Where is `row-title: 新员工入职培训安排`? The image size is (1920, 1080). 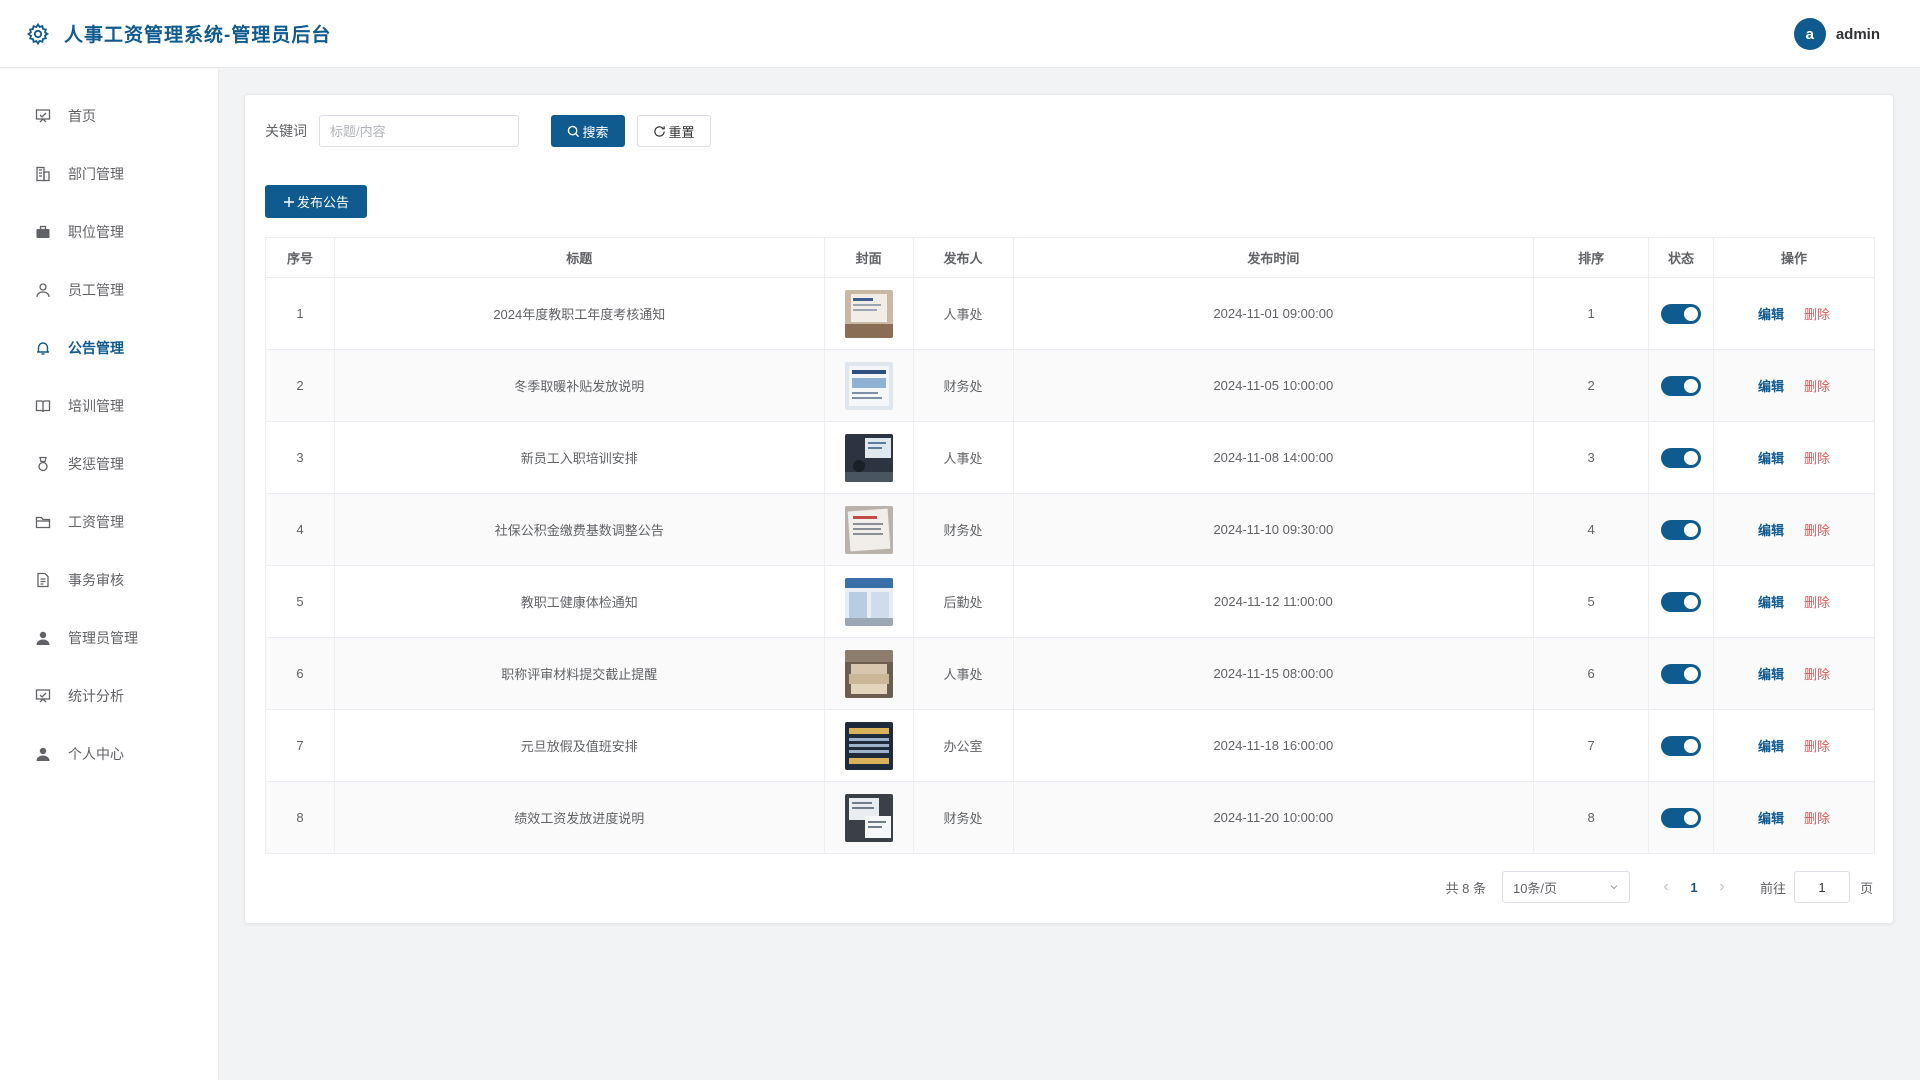
row-title: 新员工入职培训安排 is located at coordinates (579, 457).